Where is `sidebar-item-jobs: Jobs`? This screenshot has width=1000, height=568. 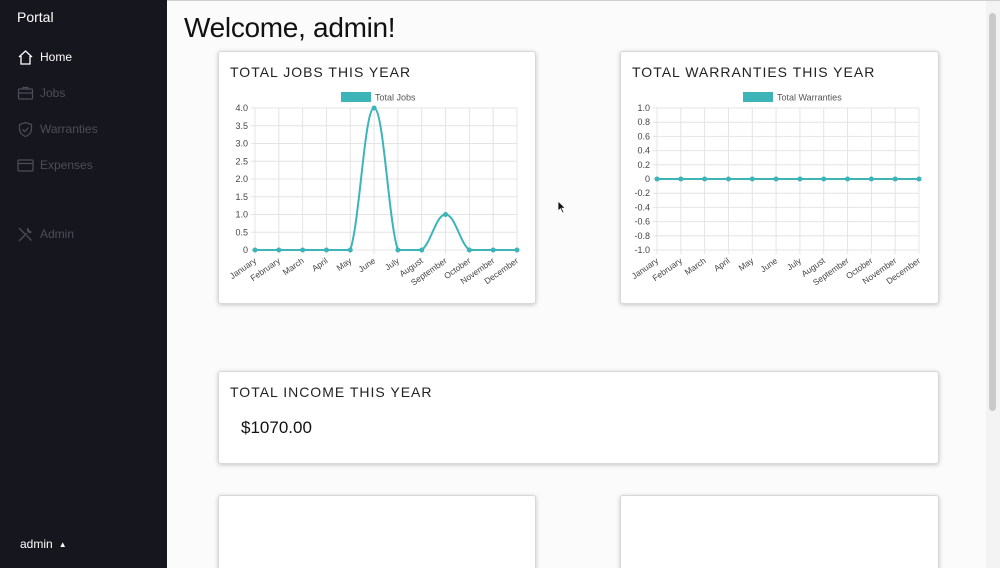 sidebar-item-jobs: Jobs is located at coordinates (40, 93).